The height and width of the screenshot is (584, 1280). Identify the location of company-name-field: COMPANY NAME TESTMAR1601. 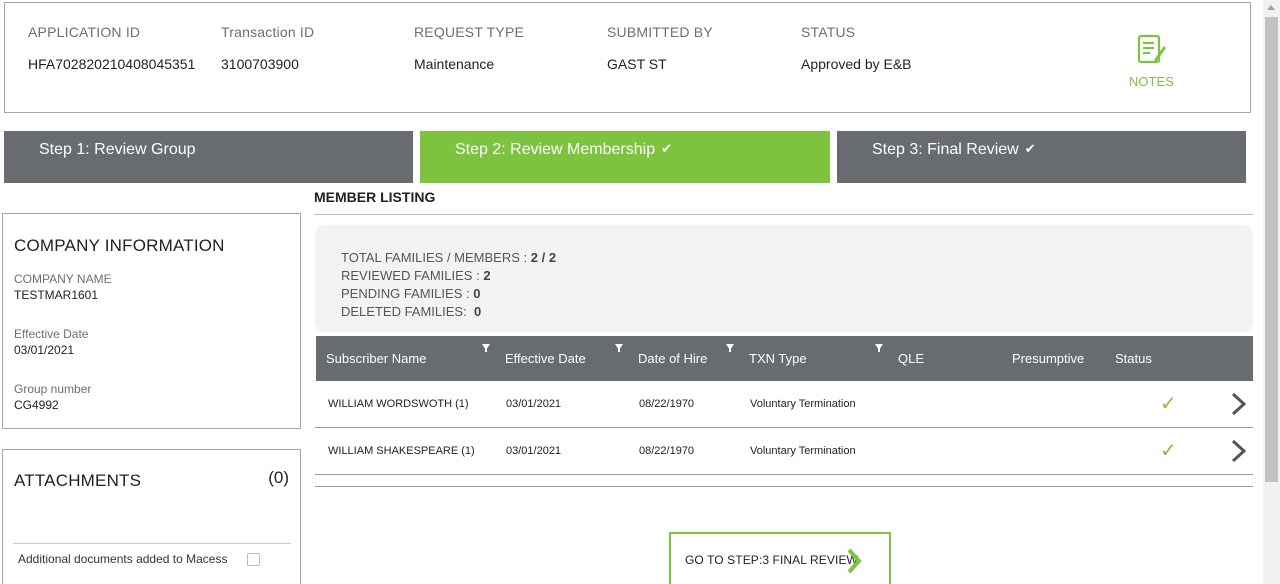
(63, 287).